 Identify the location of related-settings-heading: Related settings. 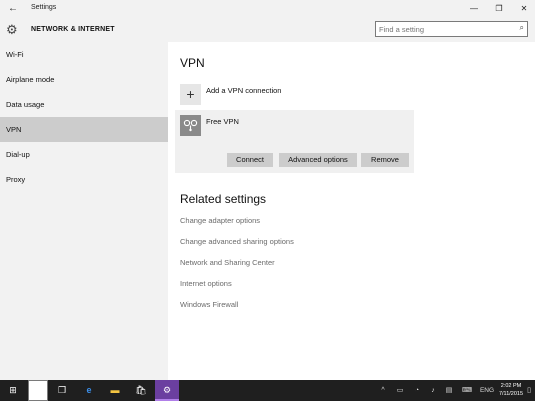
(223, 199).